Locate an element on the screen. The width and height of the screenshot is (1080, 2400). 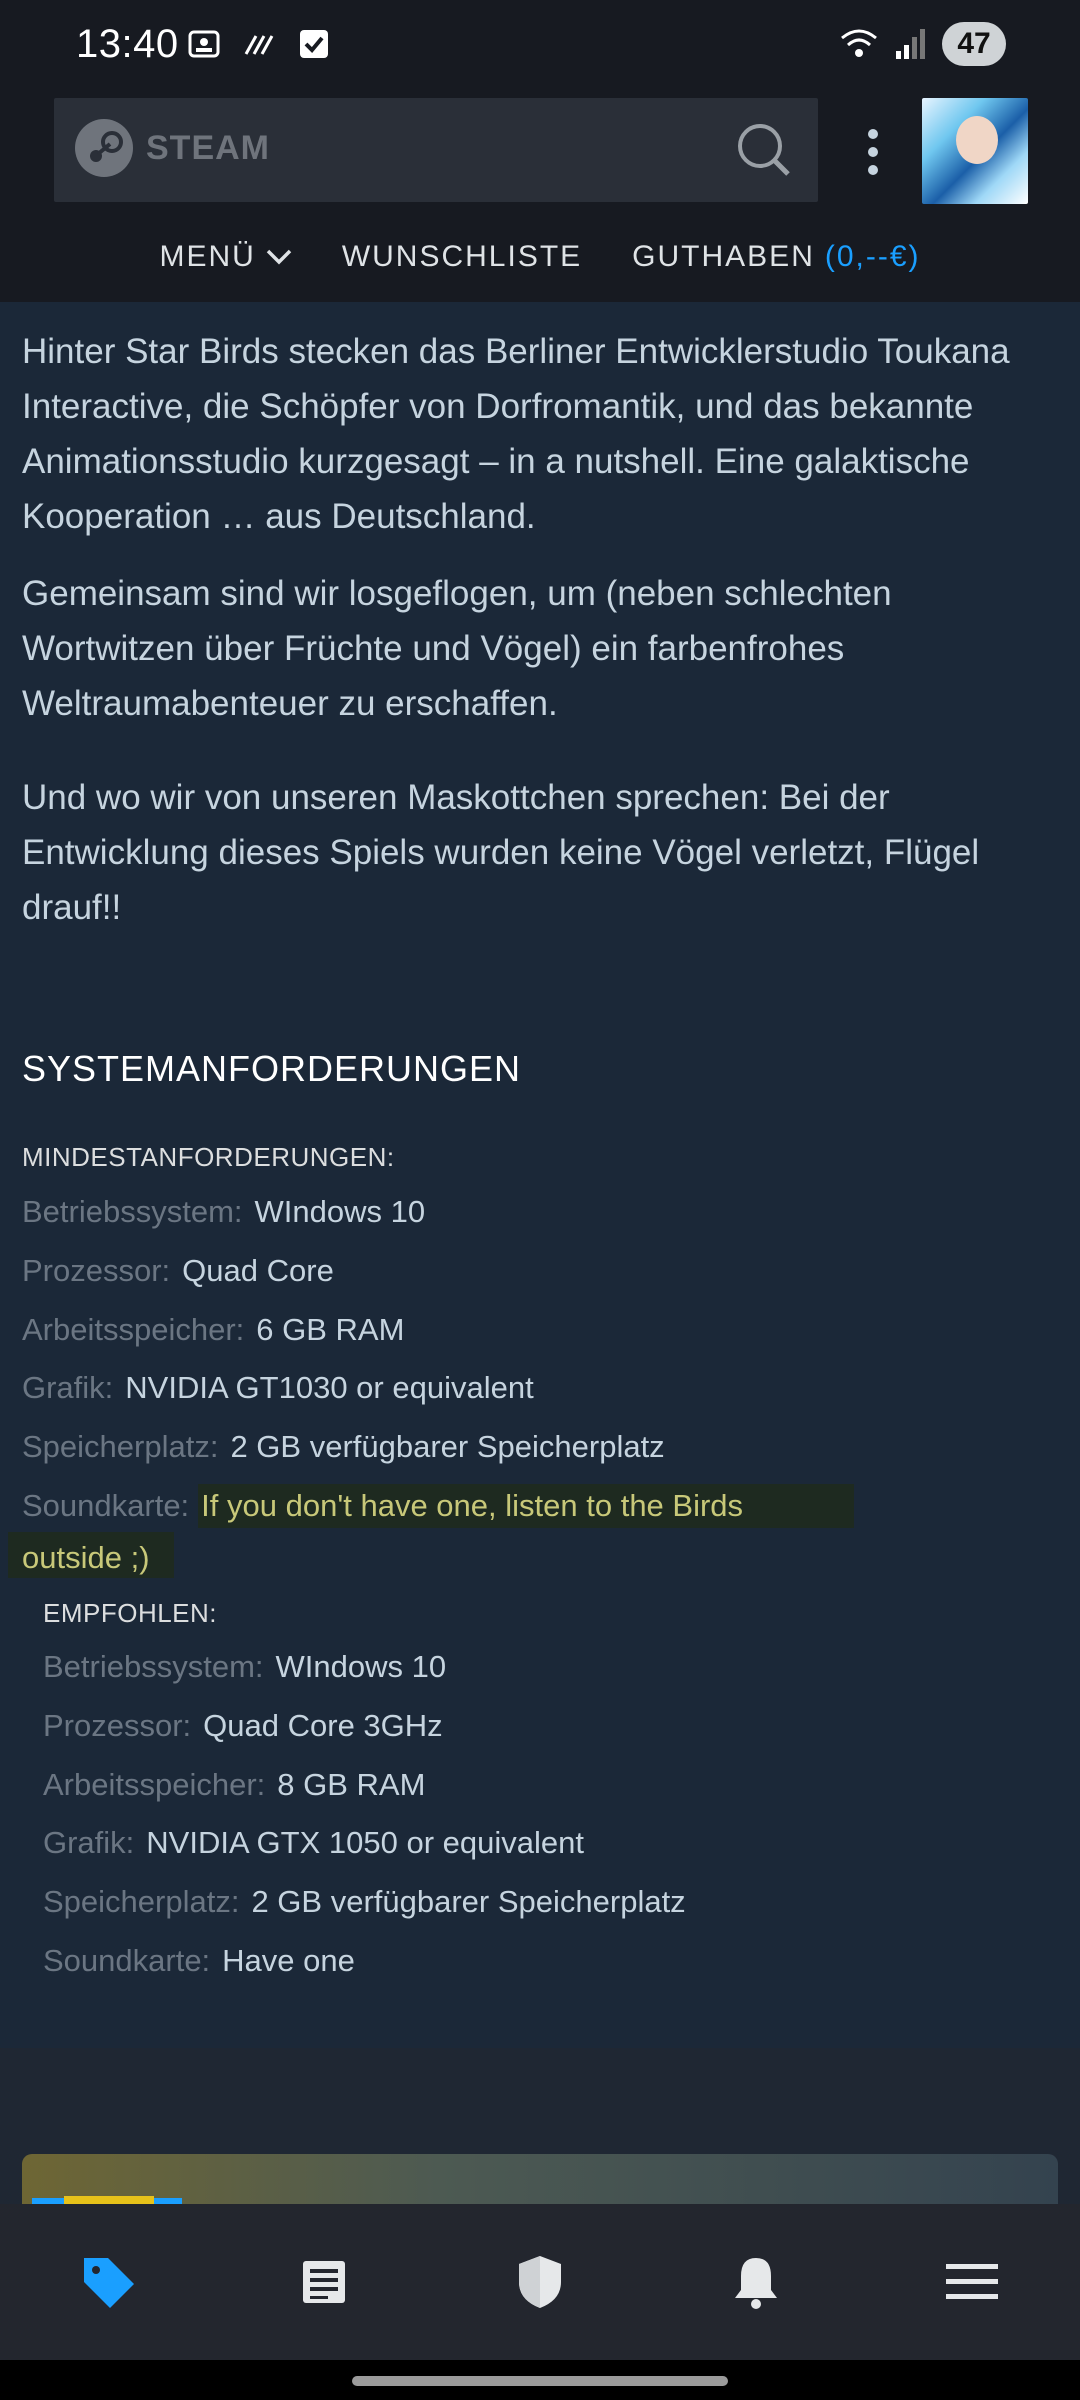
gesture-bar is located at coordinates (540, 2380).